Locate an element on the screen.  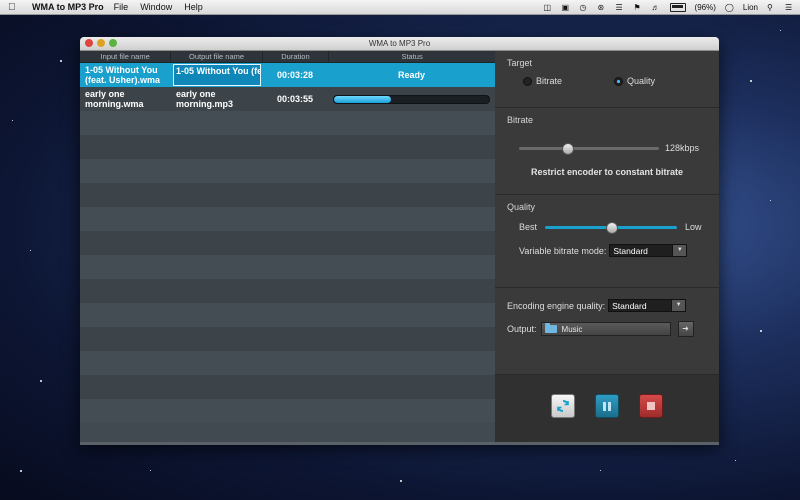
bluetooth-icon: ⊛ is located at coordinates (602, 7).